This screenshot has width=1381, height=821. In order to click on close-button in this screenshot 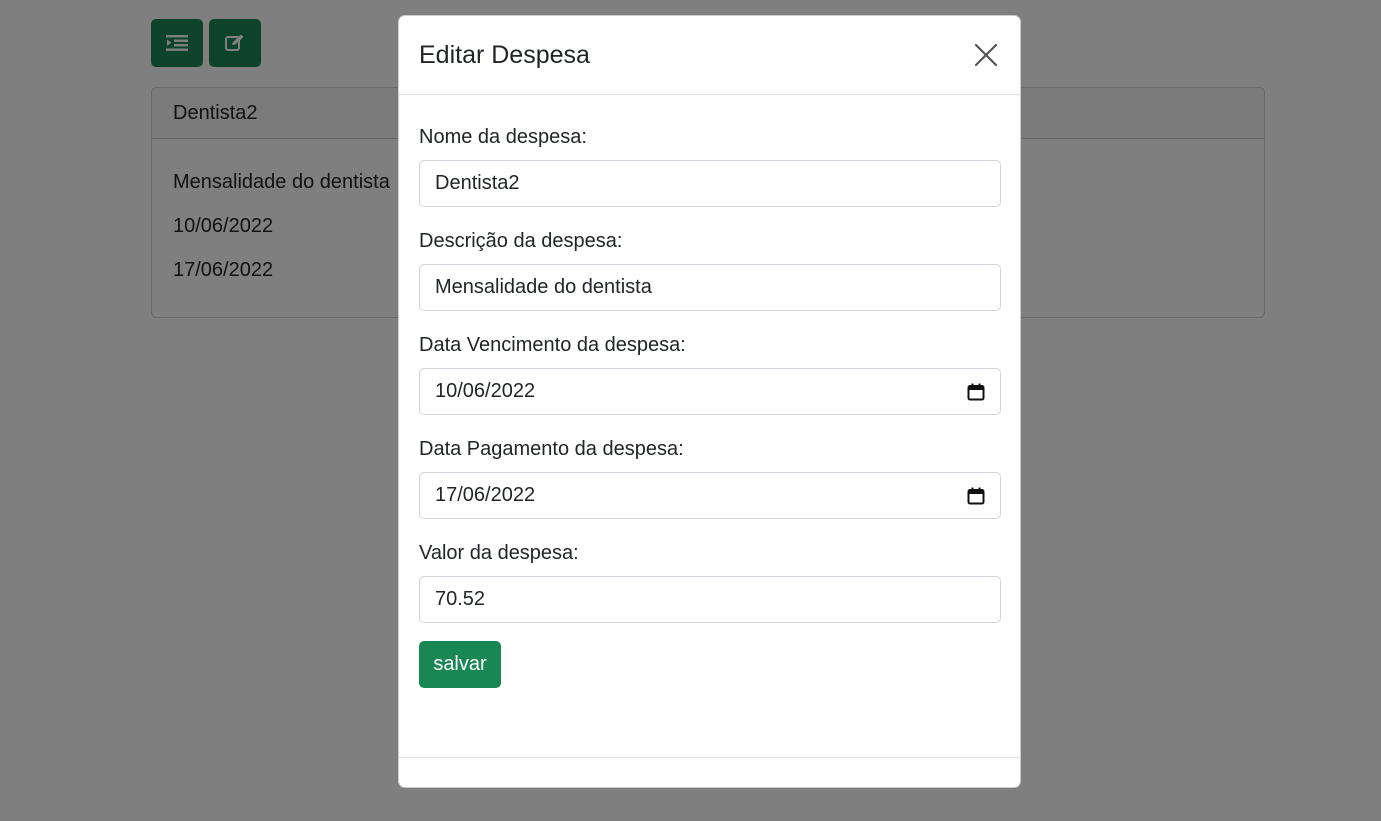, I will do `click(986, 55)`.